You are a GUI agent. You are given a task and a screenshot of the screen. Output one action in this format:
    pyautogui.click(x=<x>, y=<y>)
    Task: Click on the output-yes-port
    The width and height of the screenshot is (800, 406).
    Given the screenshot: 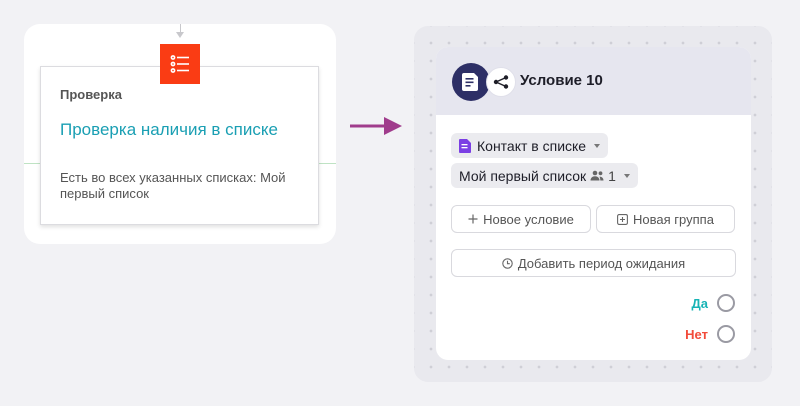 What is the action you would take?
    pyautogui.click(x=726, y=303)
    